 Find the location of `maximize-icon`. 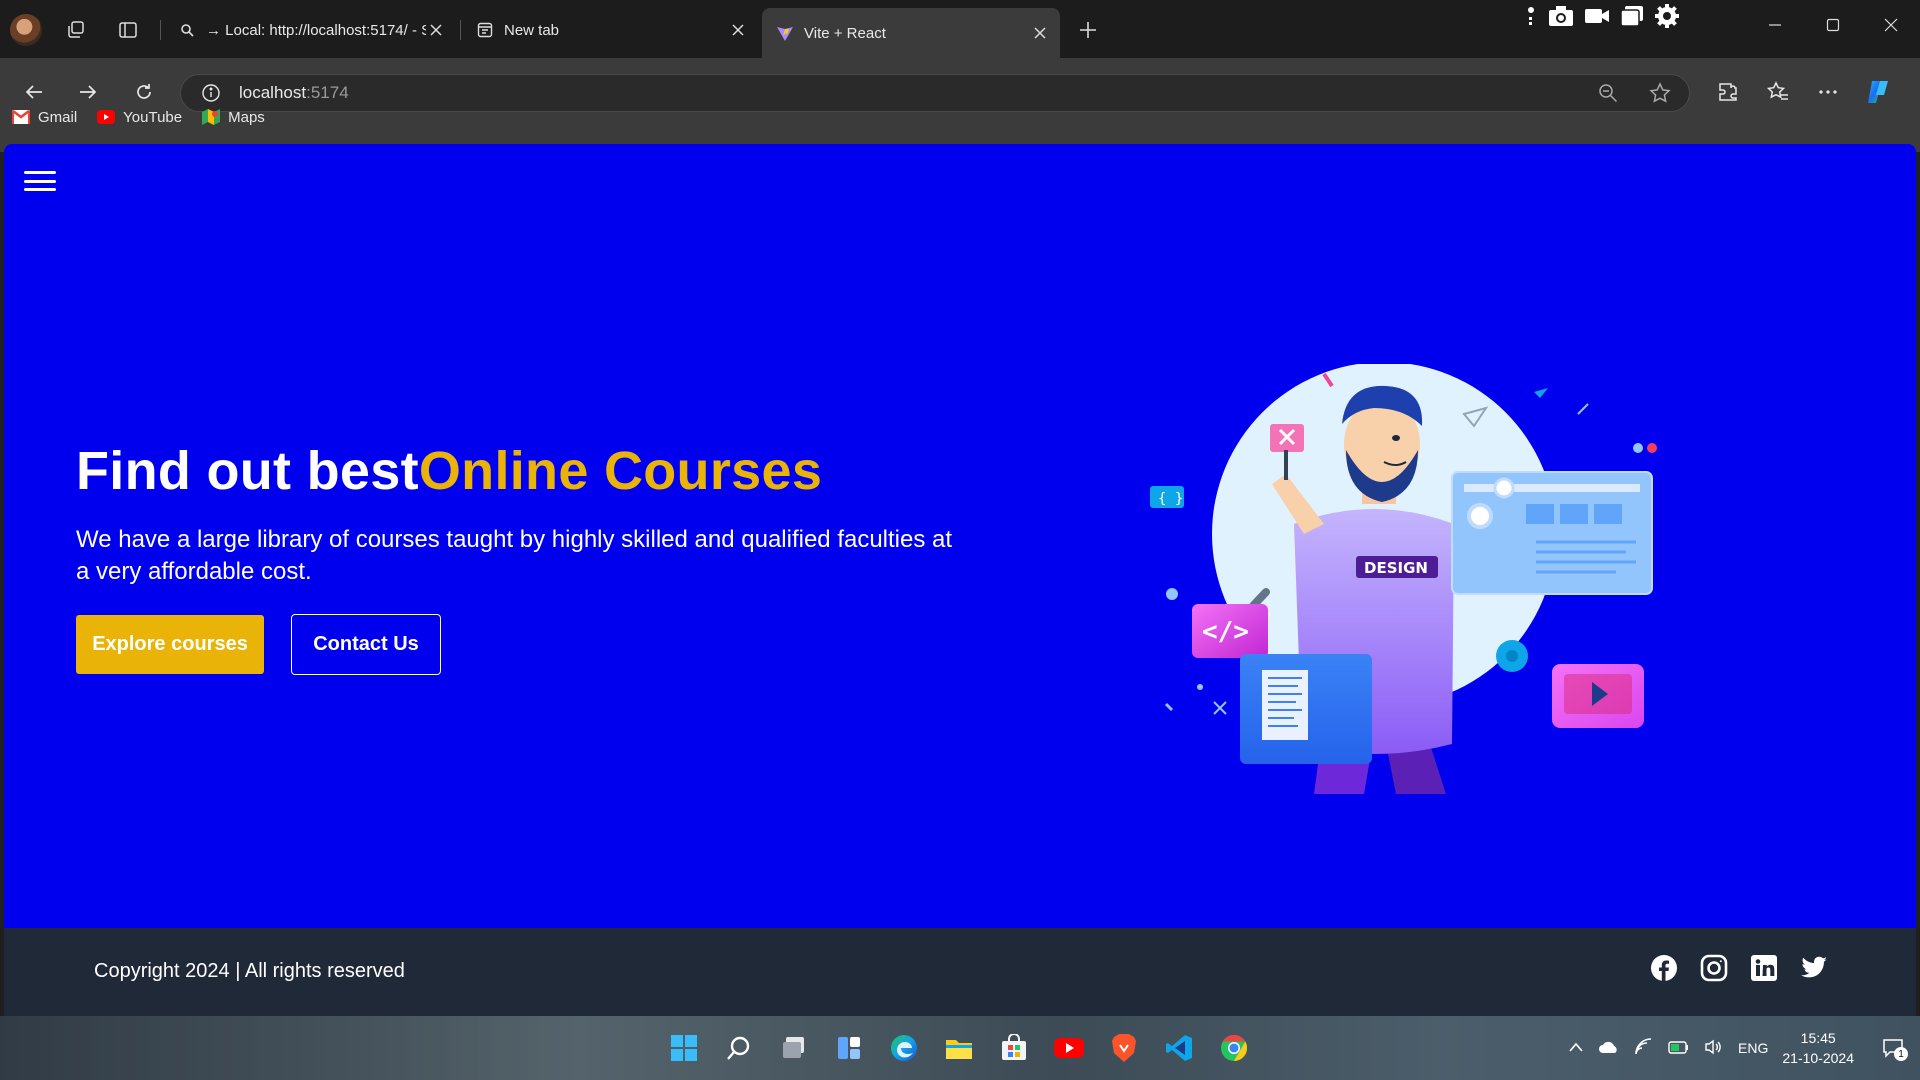

maximize-icon is located at coordinates (1833, 25).